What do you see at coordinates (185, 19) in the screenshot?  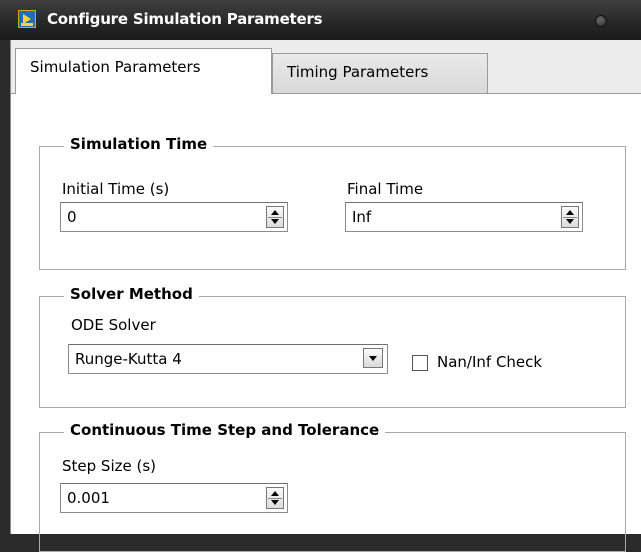 I see `window-title: Configure Simulation Parameters` at bounding box center [185, 19].